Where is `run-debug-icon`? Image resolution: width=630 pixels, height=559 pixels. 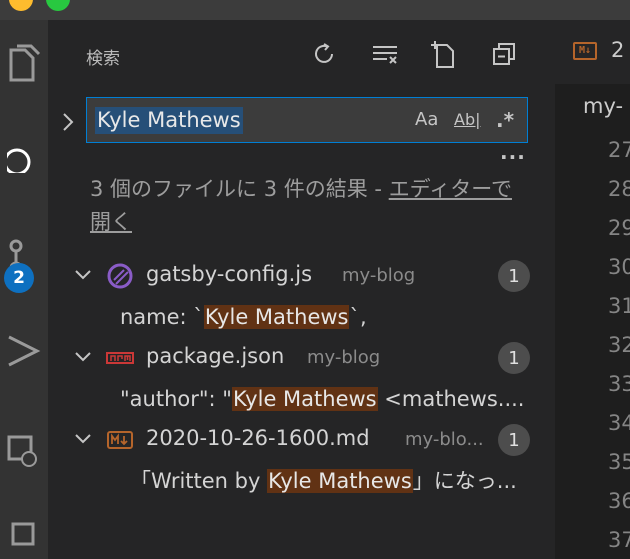
run-debug-icon is located at coordinates (24, 349).